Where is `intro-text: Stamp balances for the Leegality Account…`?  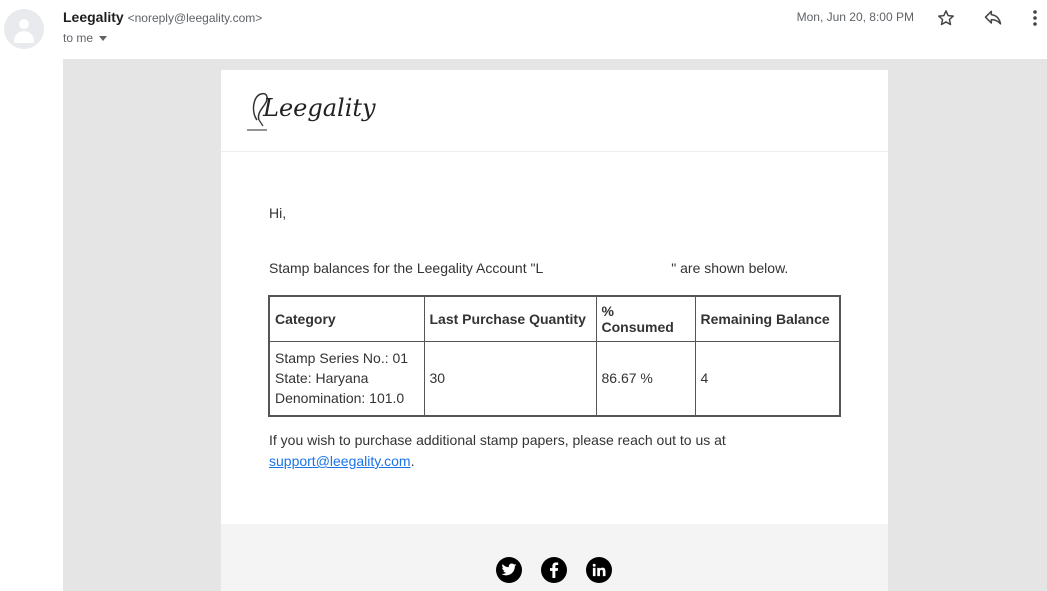
intro-text: Stamp balances for the Leegality Account… is located at coordinates (529, 268).